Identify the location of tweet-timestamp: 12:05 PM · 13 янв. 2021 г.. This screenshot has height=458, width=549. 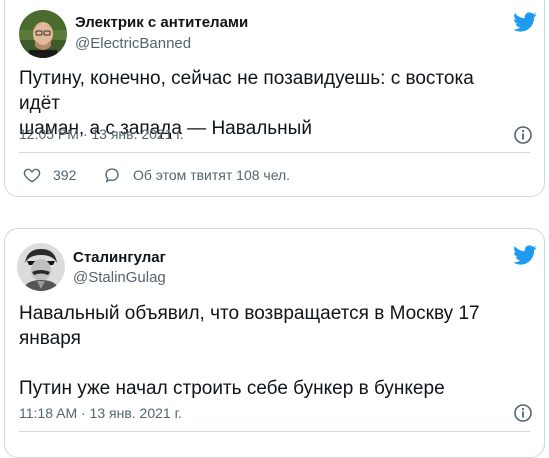
(101, 134).